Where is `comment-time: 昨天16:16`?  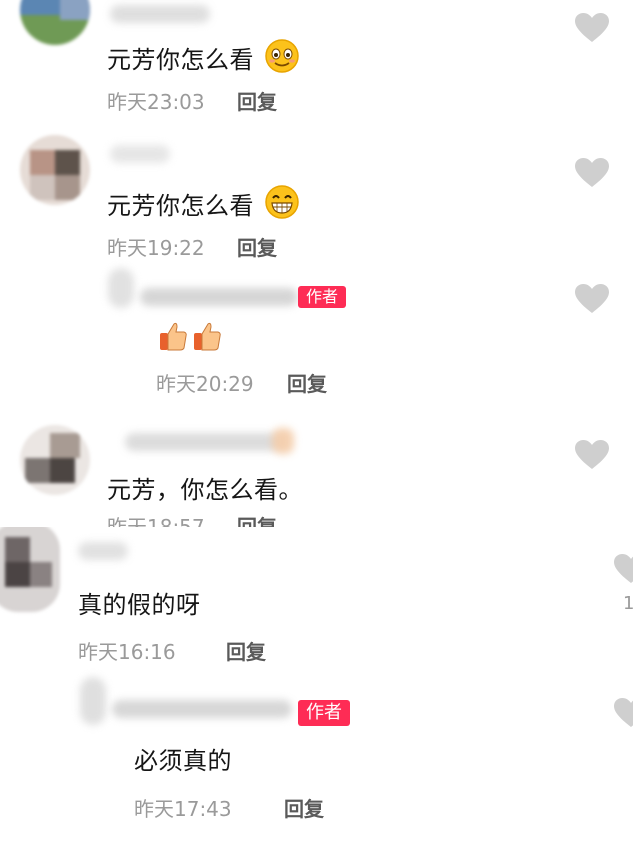 comment-time: 昨天16:16 is located at coordinates (127, 652).